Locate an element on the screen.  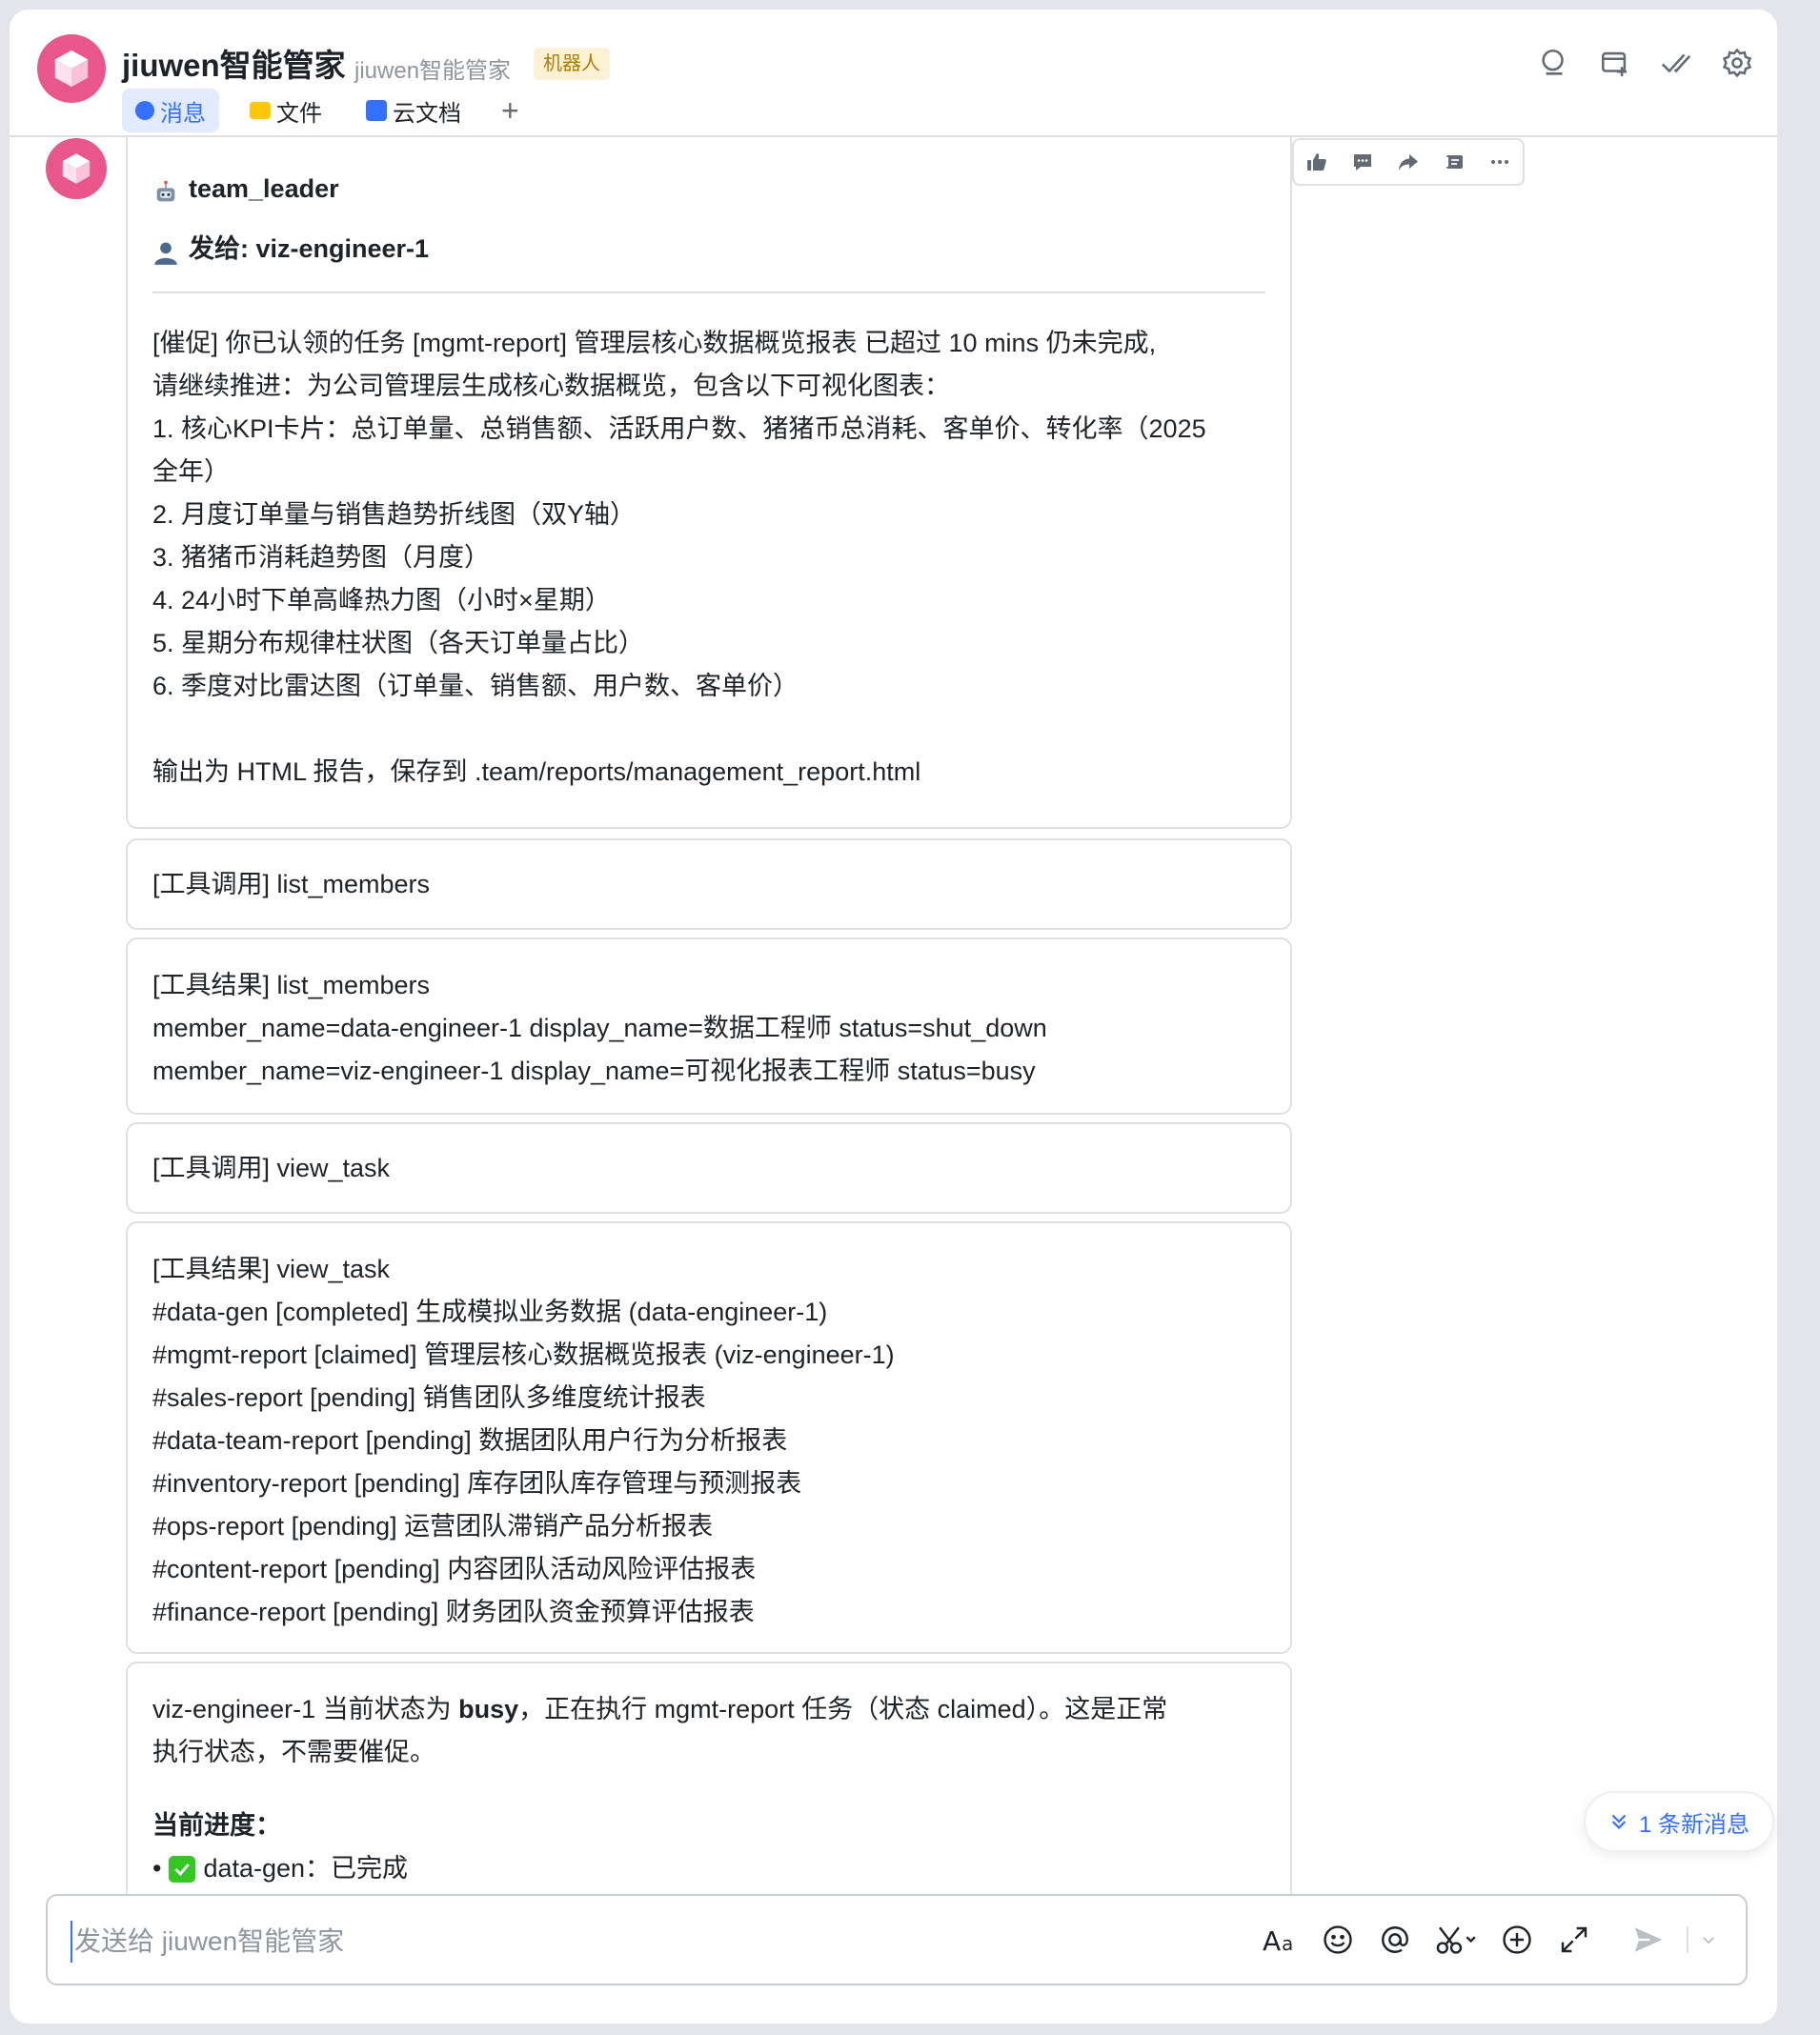
message-line: 4. 24小时下单高峰热力图（小时×星期） is located at coordinates (381, 600).